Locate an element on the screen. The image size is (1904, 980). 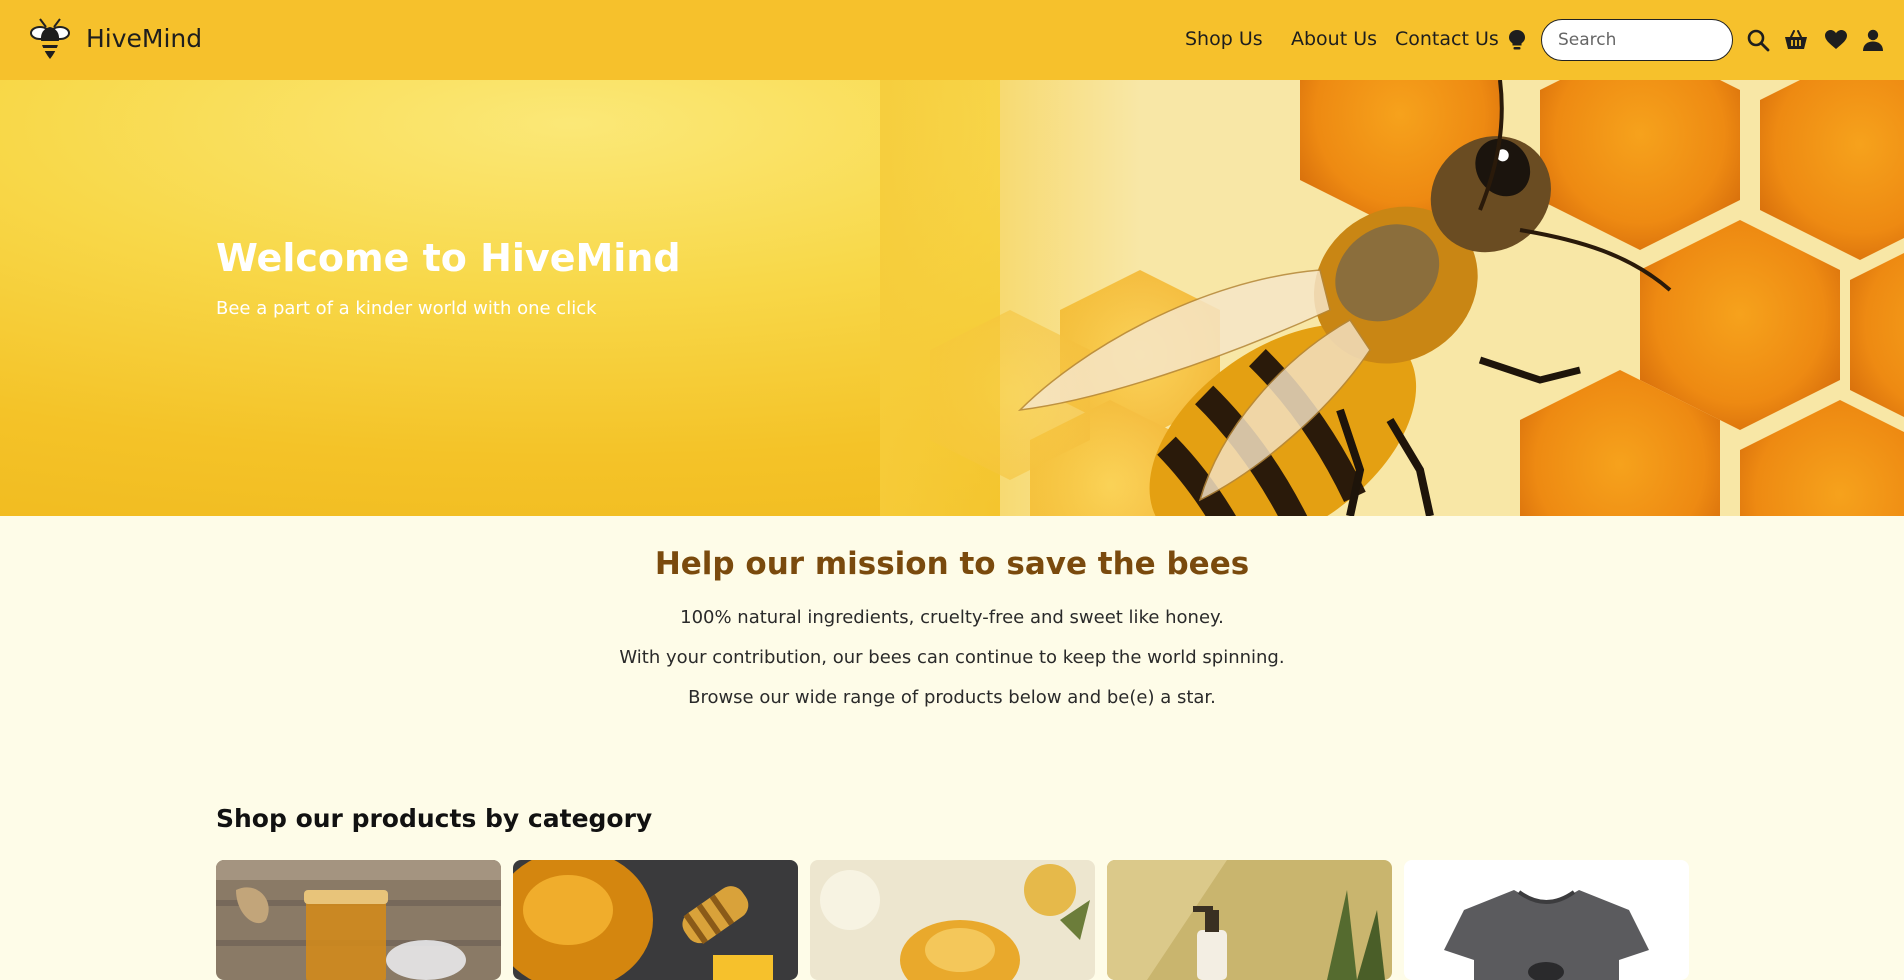
nav-about-us: About Us is located at coordinates (1334, 39).